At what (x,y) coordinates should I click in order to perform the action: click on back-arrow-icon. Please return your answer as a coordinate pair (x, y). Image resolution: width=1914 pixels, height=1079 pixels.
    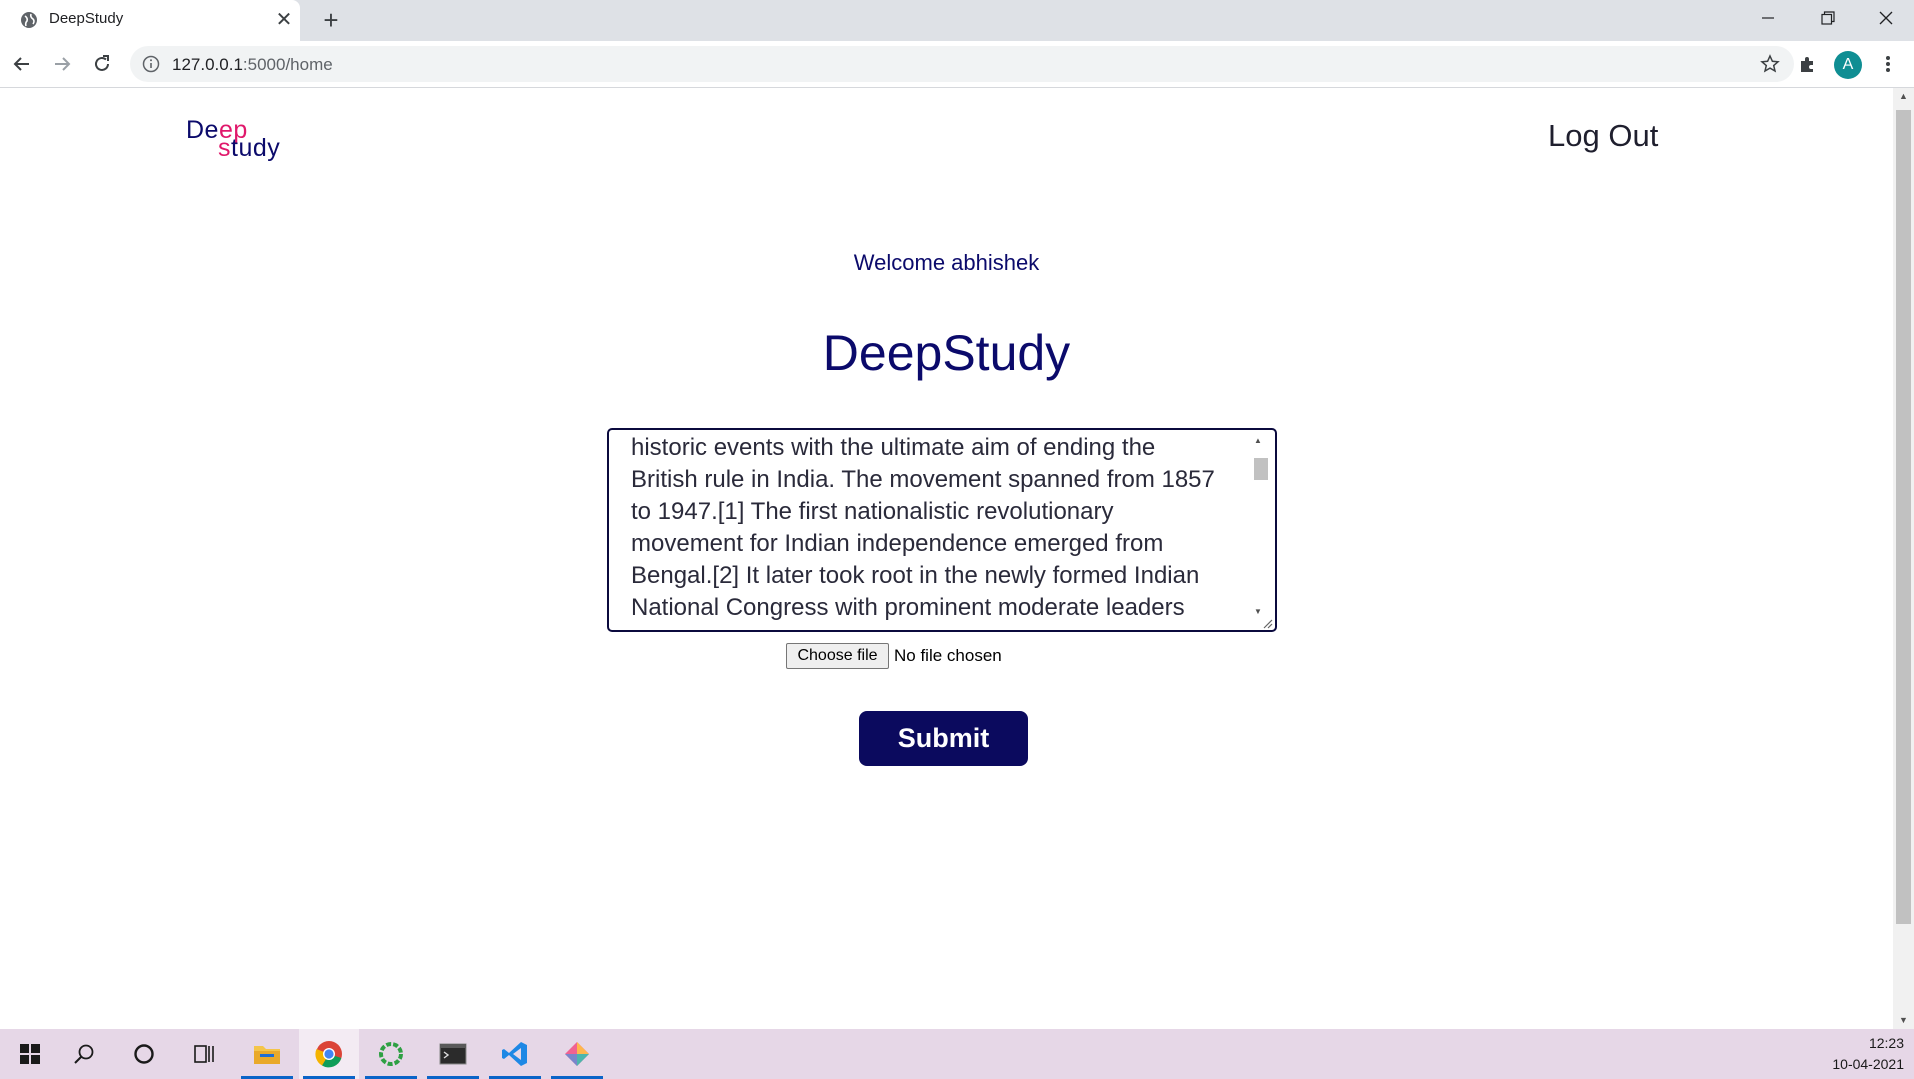
    Looking at the image, I should click on (21, 64).